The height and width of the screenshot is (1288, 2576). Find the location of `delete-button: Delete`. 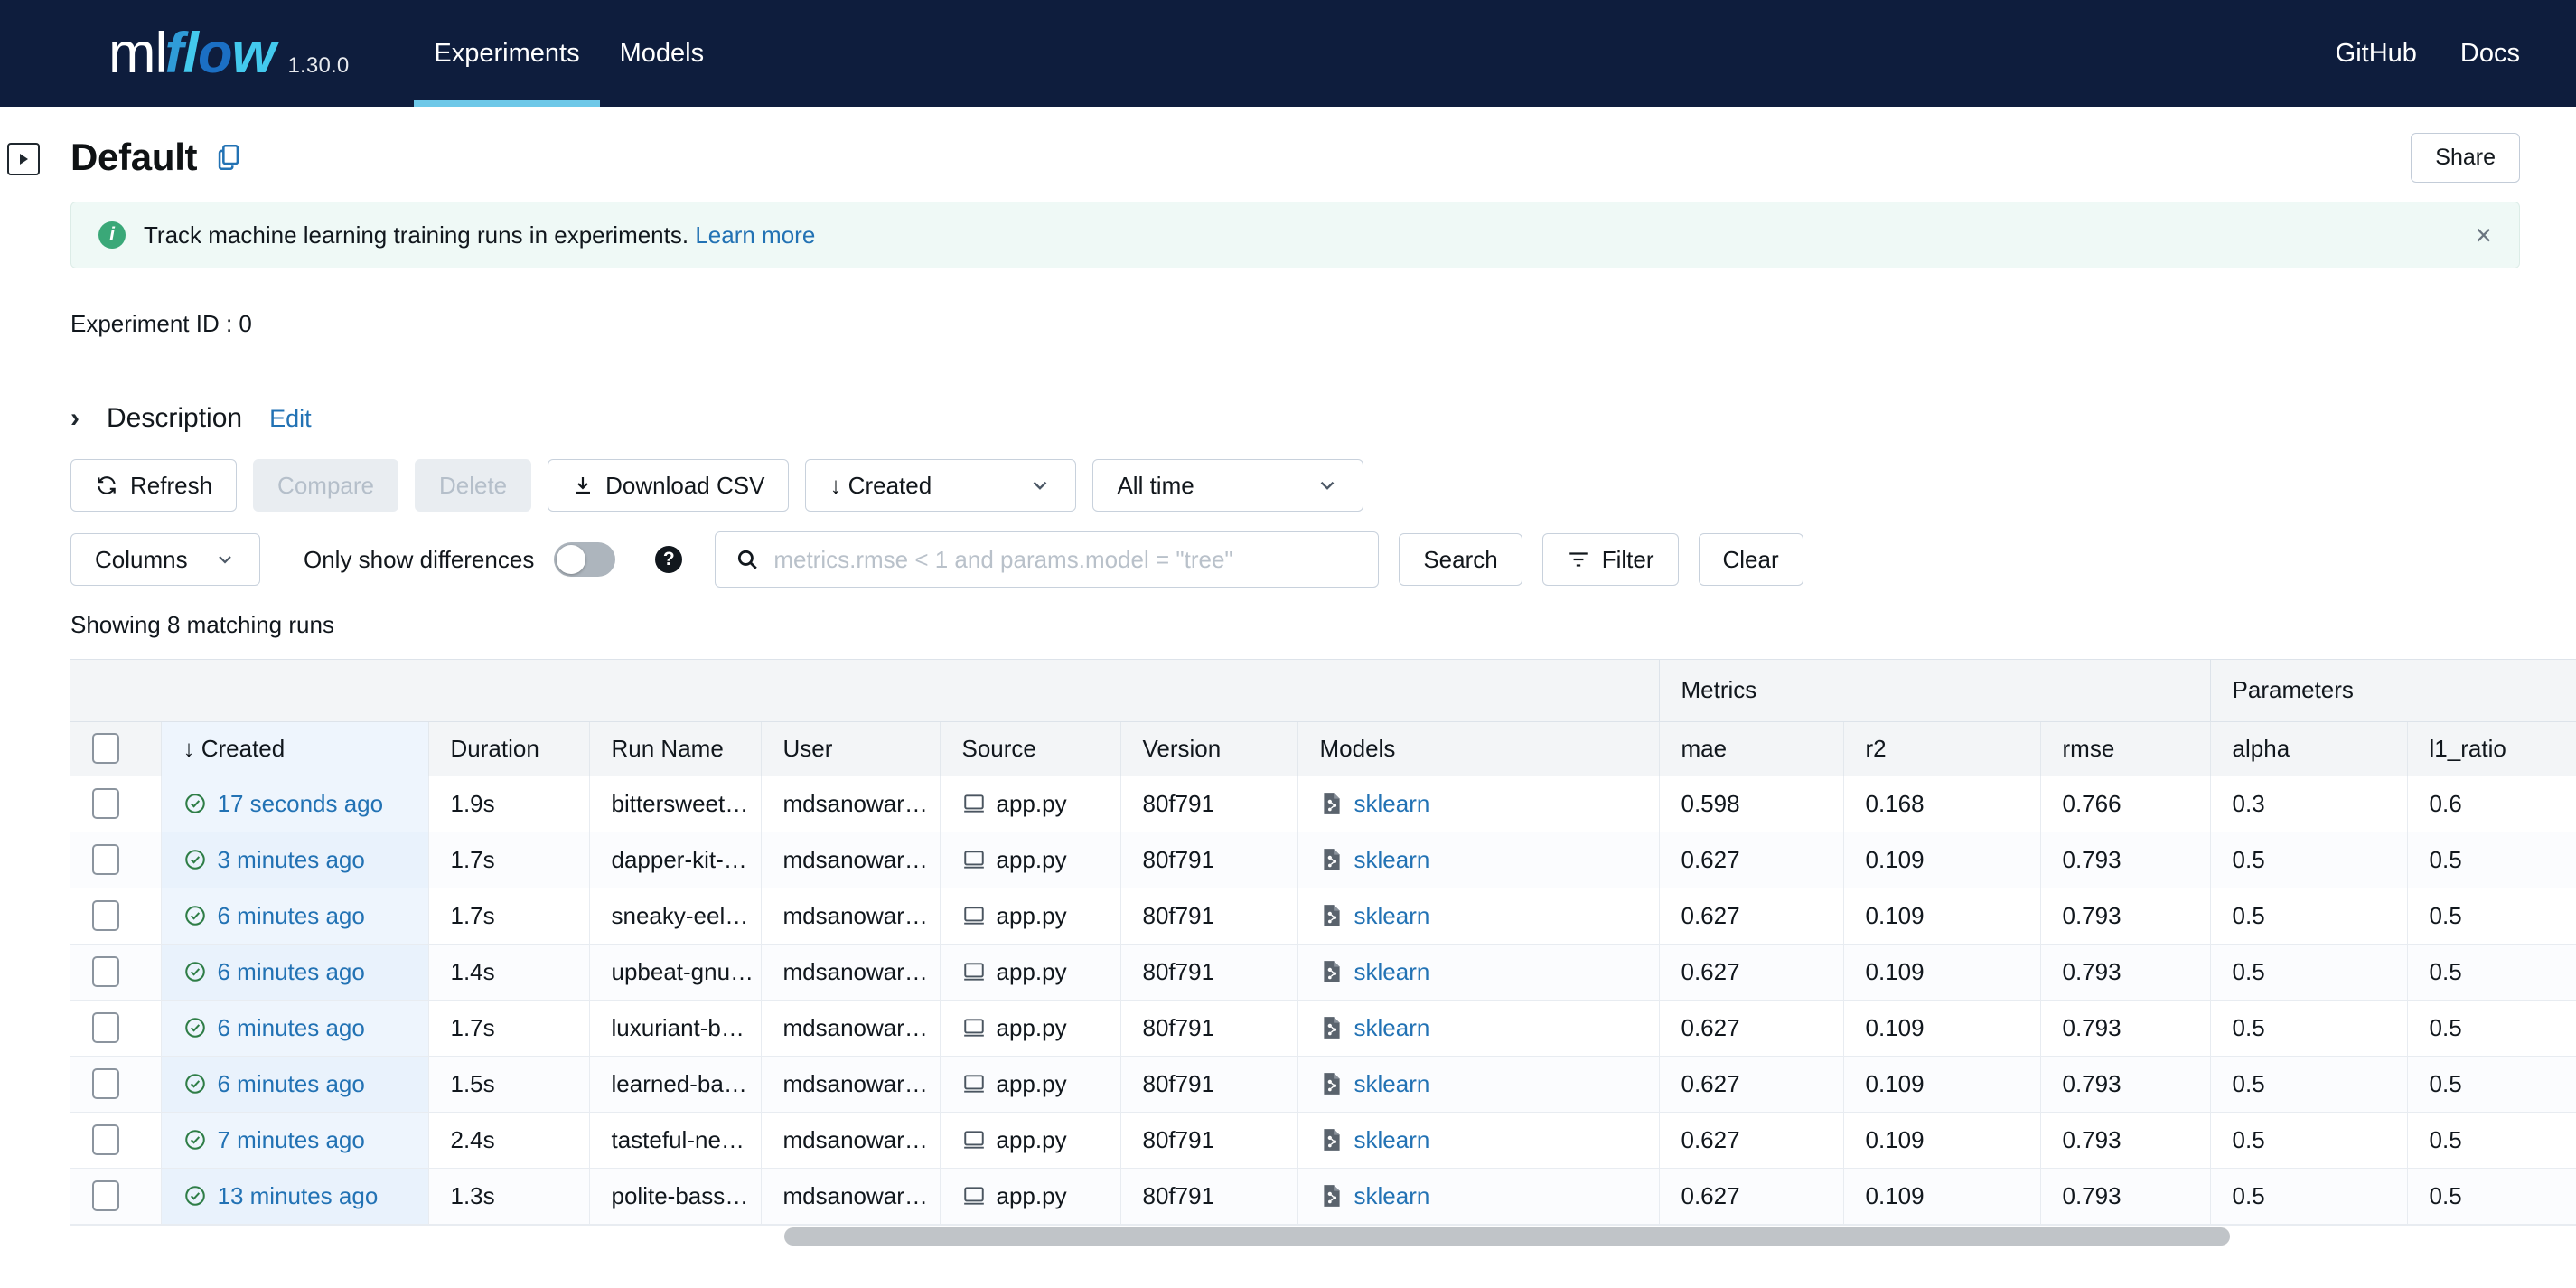

delete-button: Delete is located at coordinates (473, 486).